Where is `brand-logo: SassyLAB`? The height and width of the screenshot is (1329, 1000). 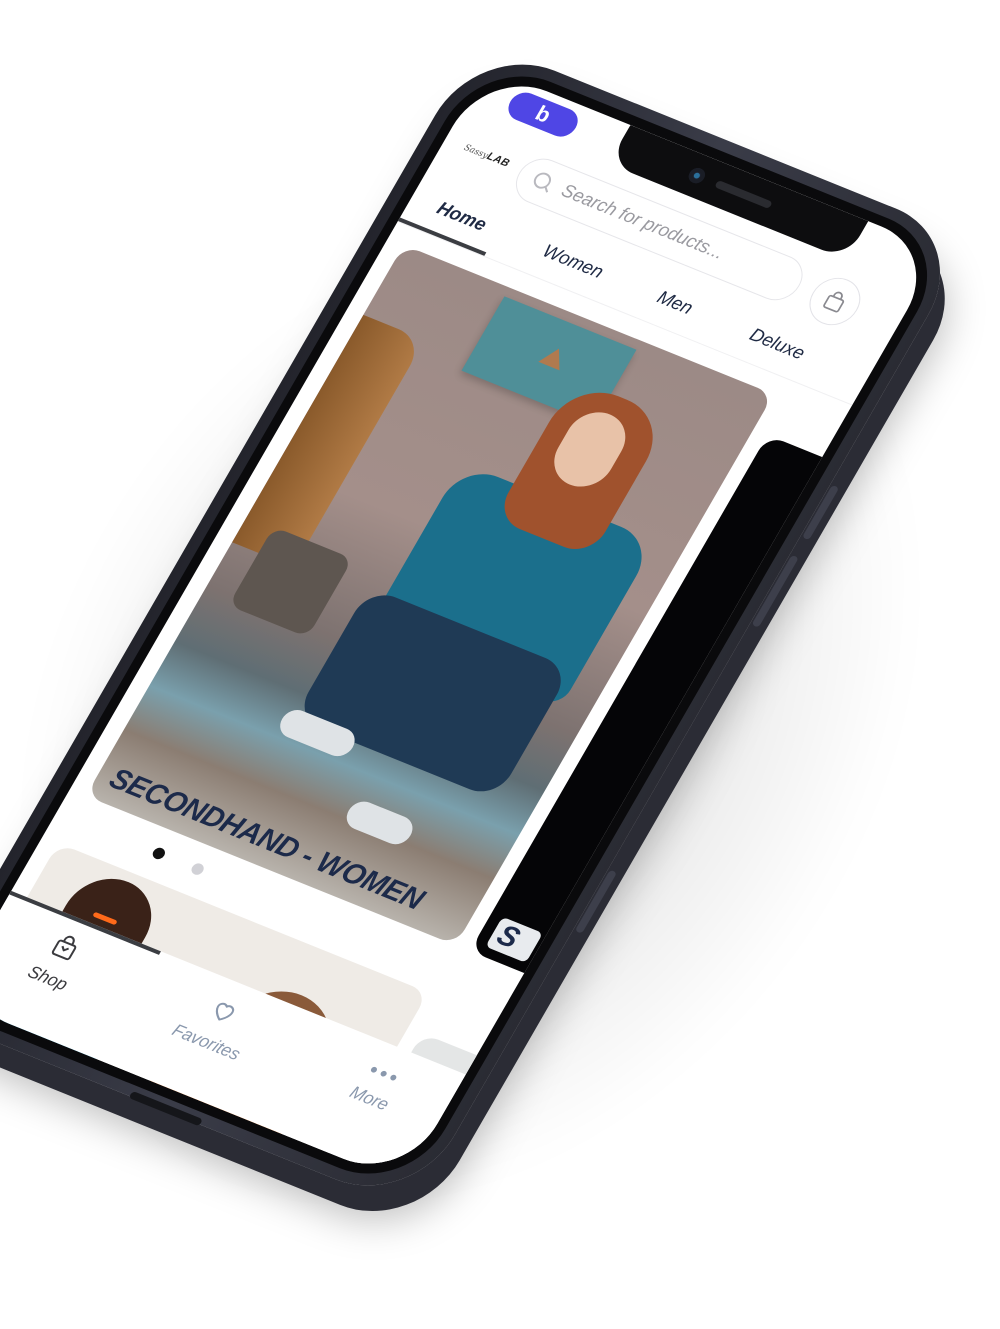 brand-logo: SassyLAB is located at coordinates (487, 155).